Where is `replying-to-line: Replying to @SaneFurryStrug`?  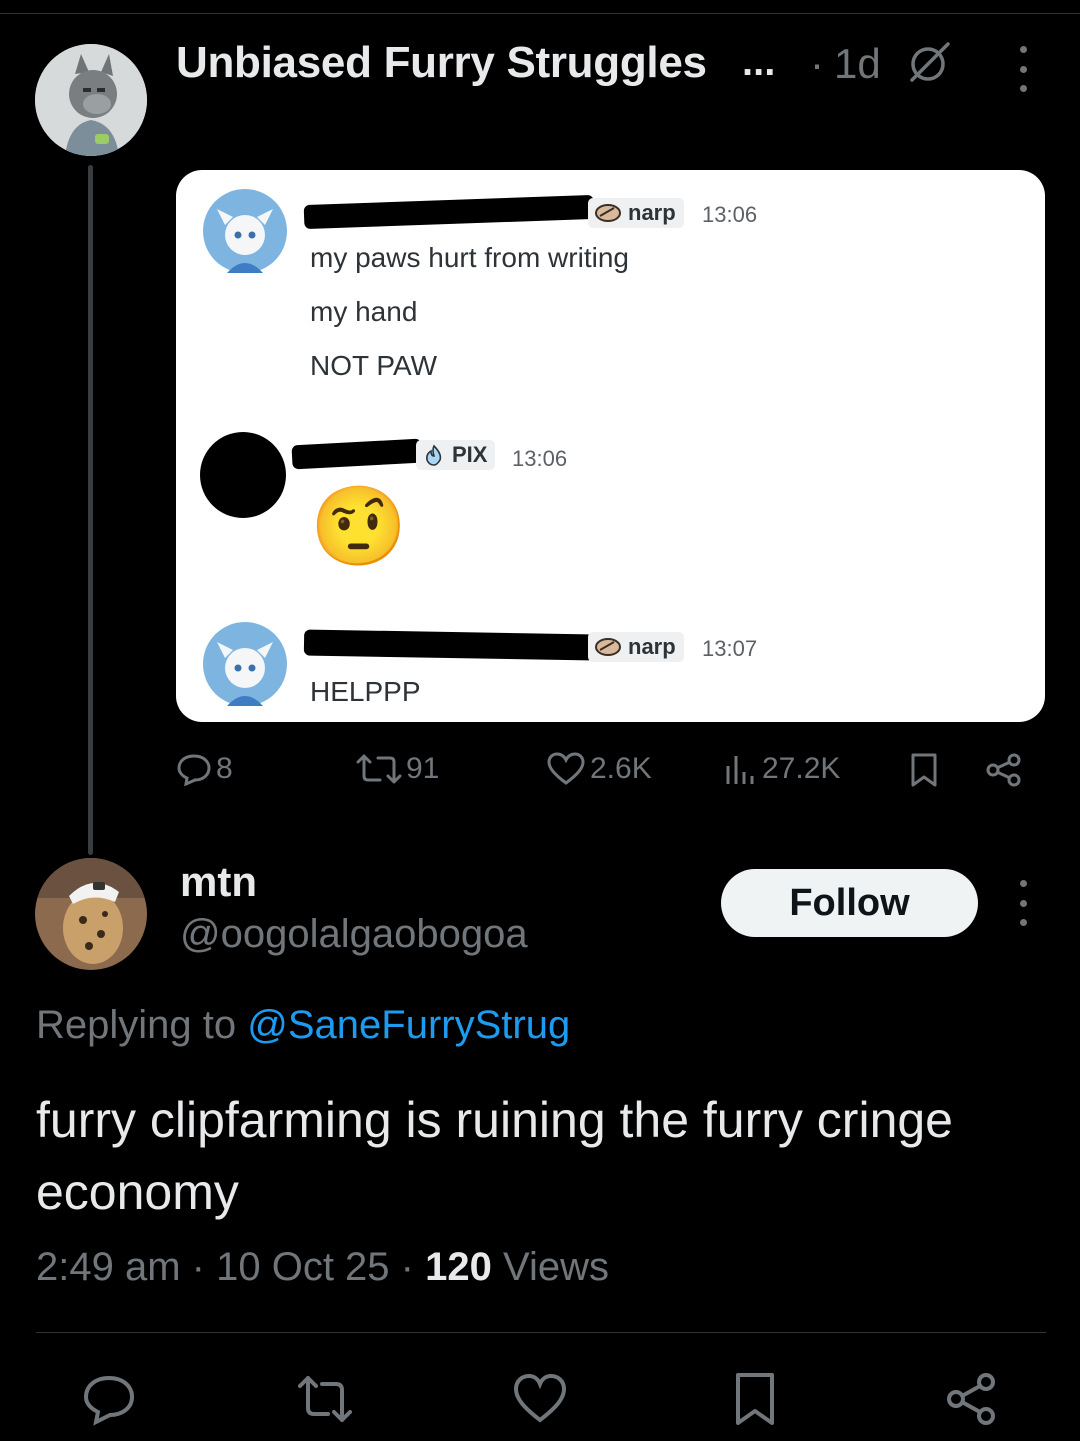
replying-to-line: Replying to @SaneFurryStrug is located at coordinates (303, 1025).